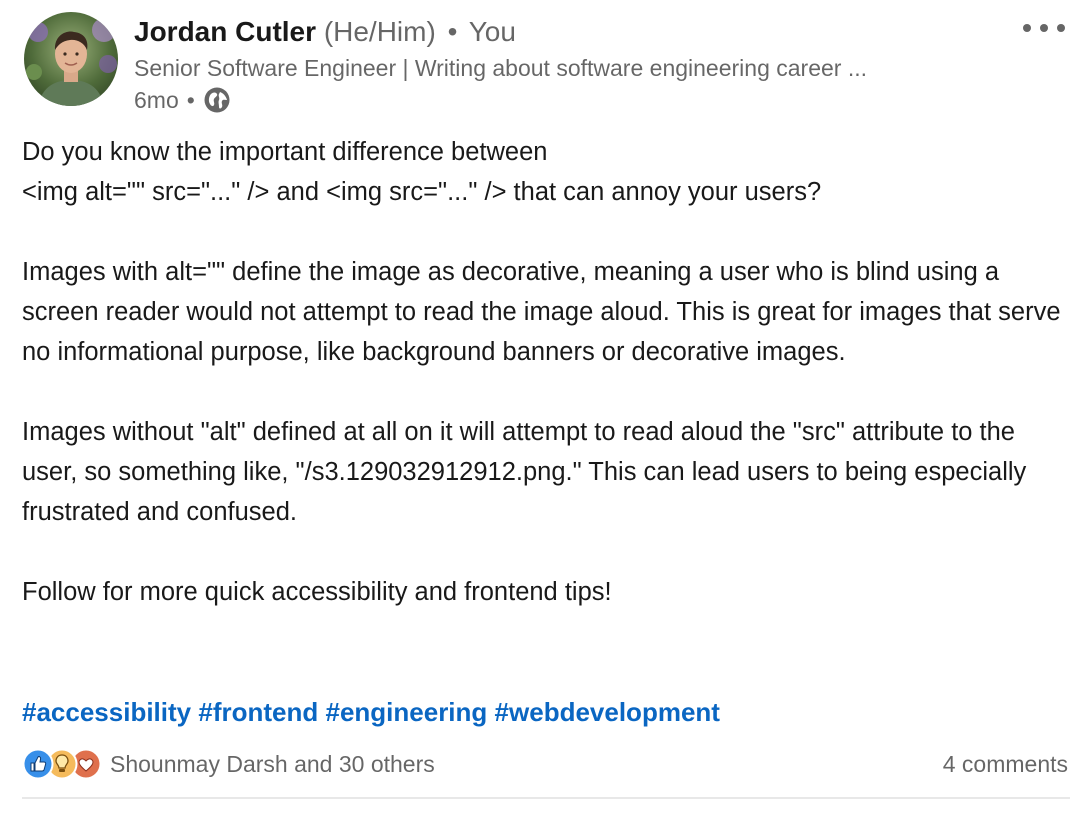 Image resolution: width=1092 pixels, height=818 pixels. Describe the element at coordinates (38, 764) in the screenshot. I see `like-icon` at that location.